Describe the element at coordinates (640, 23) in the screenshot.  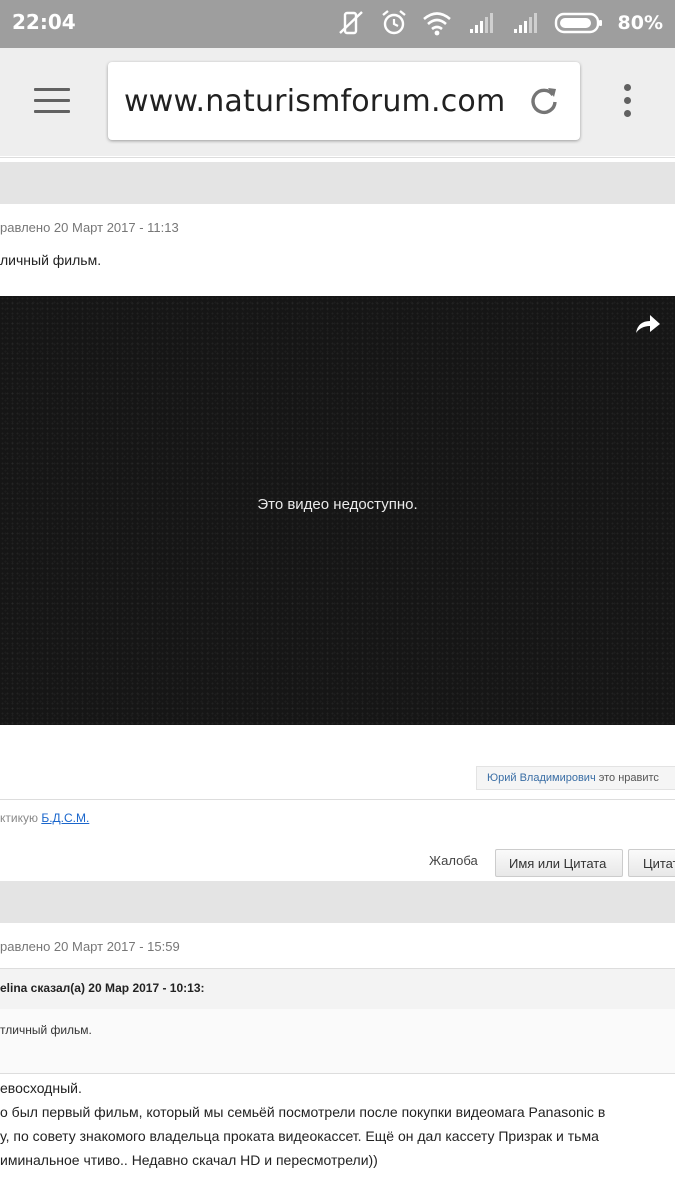
I see `battery-percent: 80%` at that location.